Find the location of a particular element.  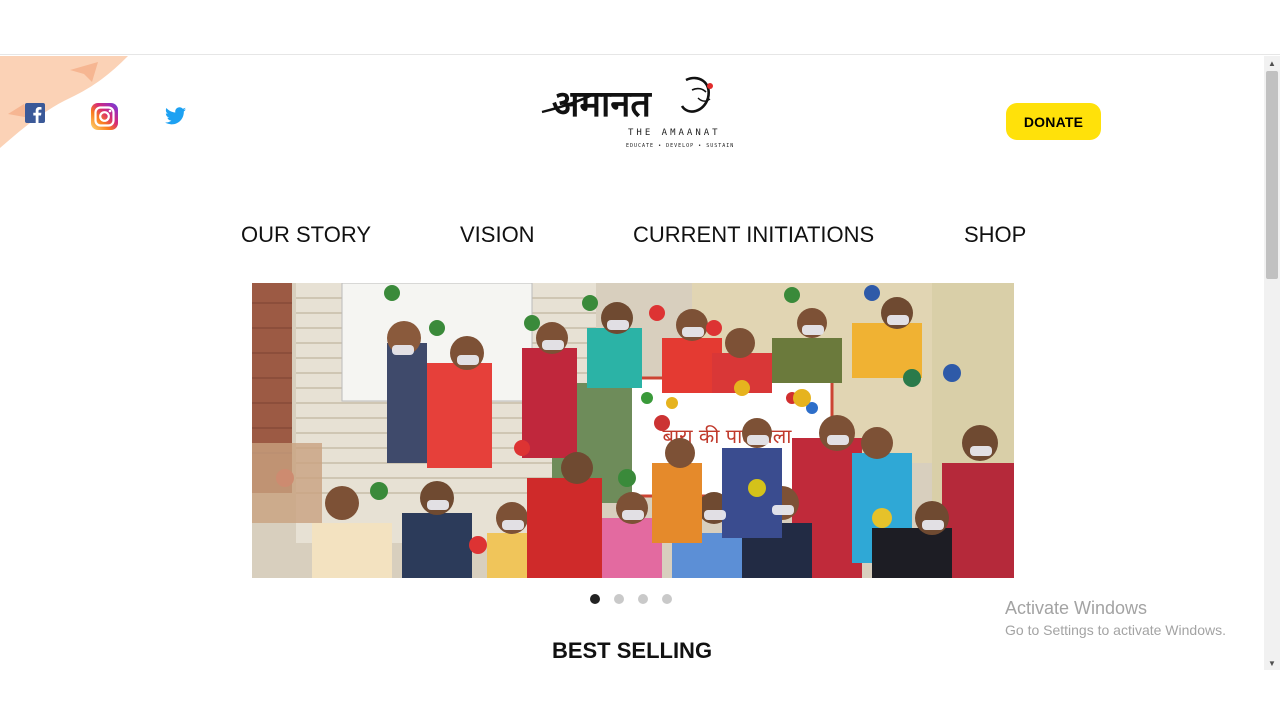

scroll-down-arrow-icon: ▼ is located at coordinates (1272, 663).